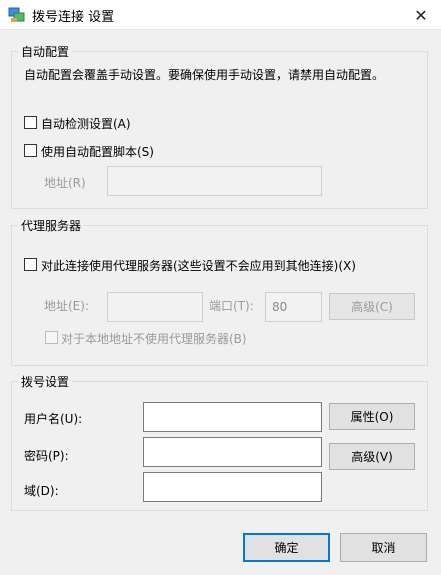 This screenshot has height=575, width=441. I want to click on proxy-port-label: 端口(T):, so click(231, 306).